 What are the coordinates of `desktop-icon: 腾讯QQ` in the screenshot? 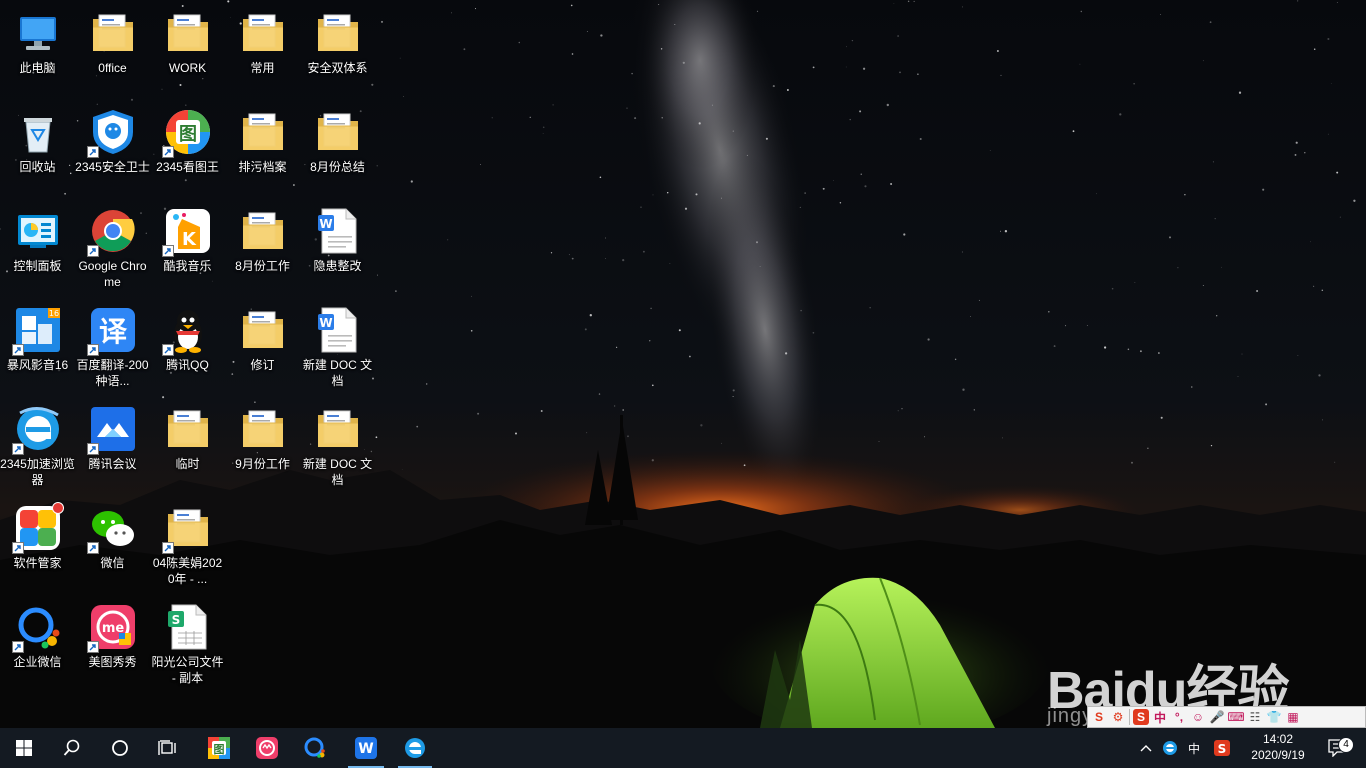 It's located at (187, 344).